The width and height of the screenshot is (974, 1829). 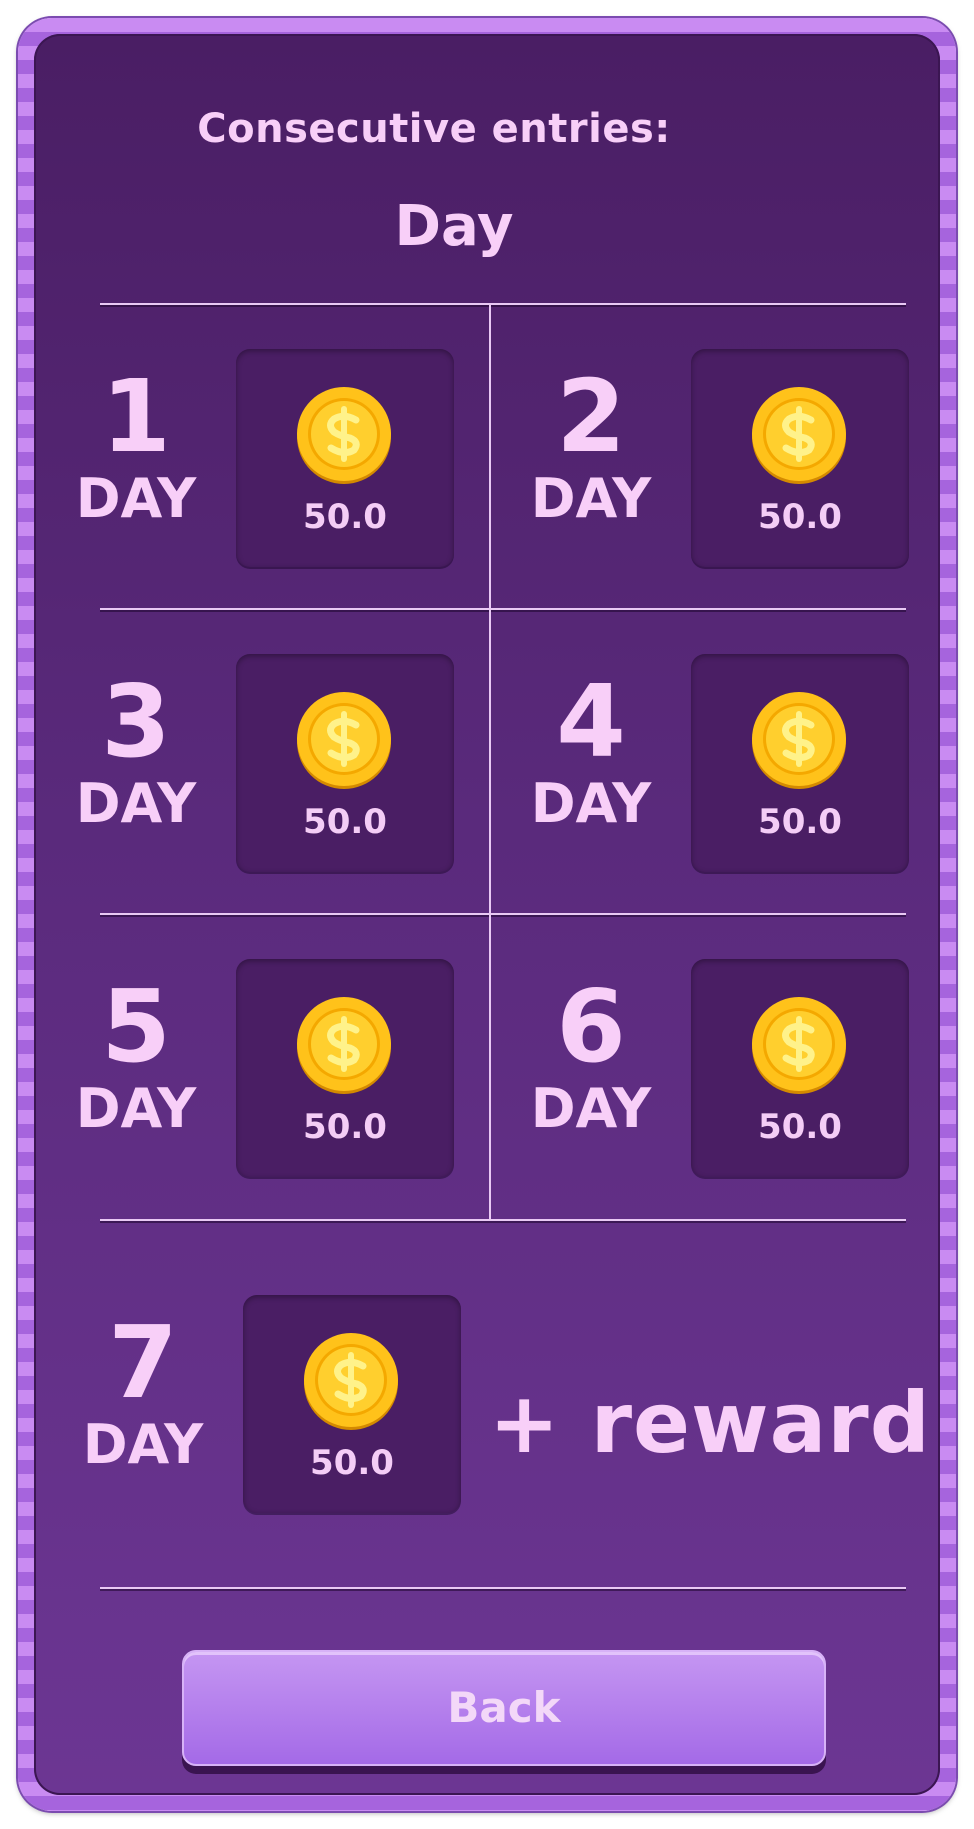 What do you see at coordinates (591, 721) in the screenshot?
I see `day-number: 4` at bounding box center [591, 721].